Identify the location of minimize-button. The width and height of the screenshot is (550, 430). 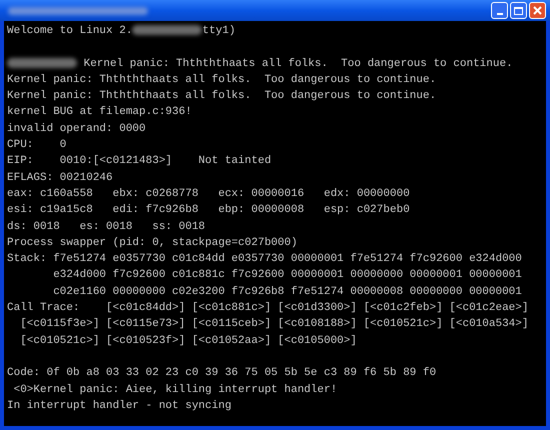
(499, 10).